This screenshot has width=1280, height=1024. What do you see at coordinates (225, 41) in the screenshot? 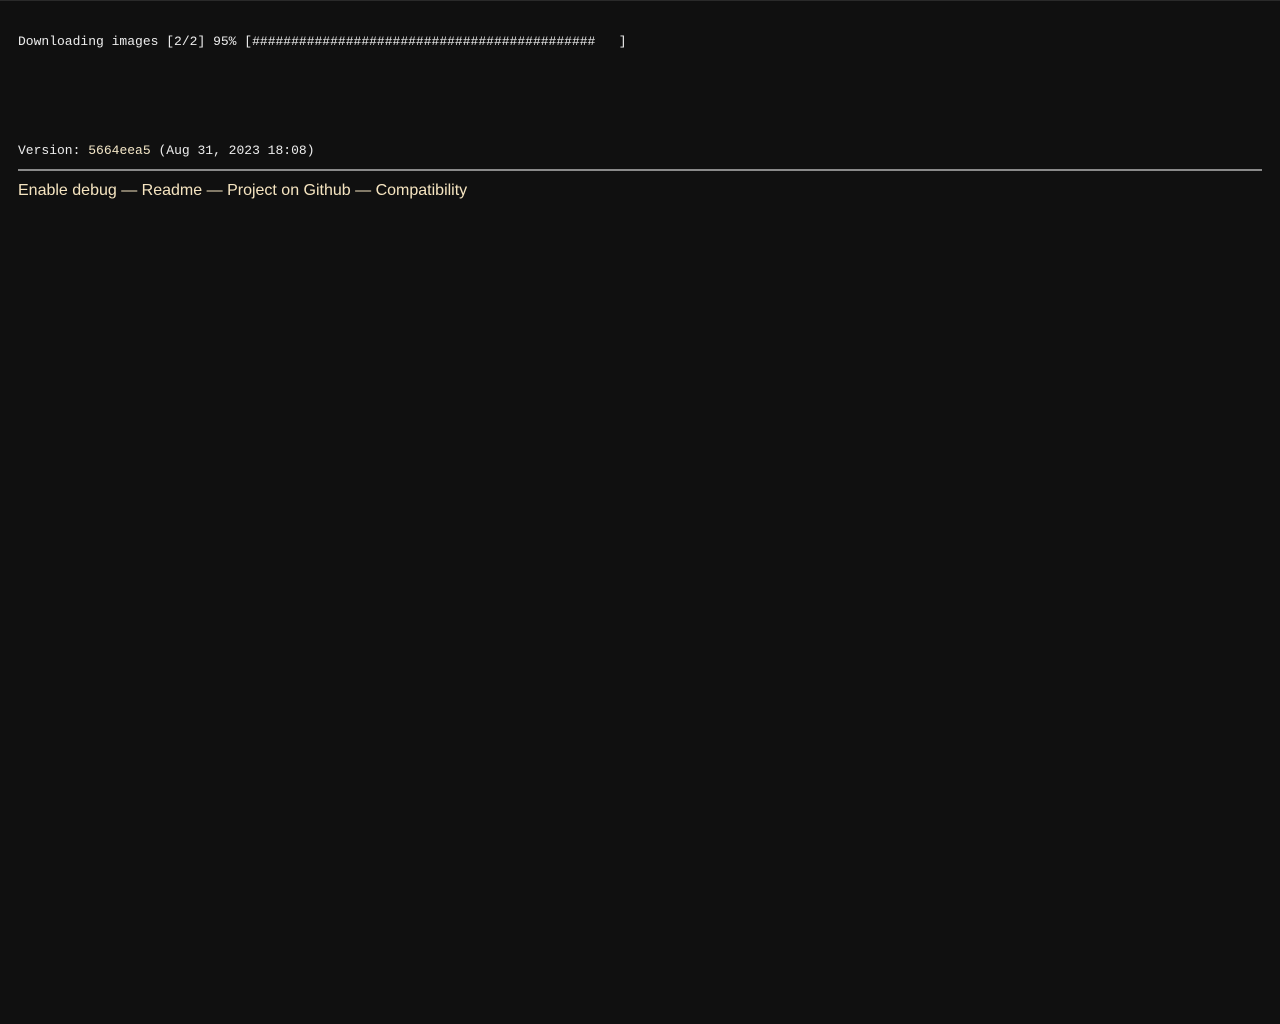
I see `progress-percent: 95%` at bounding box center [225, 41].